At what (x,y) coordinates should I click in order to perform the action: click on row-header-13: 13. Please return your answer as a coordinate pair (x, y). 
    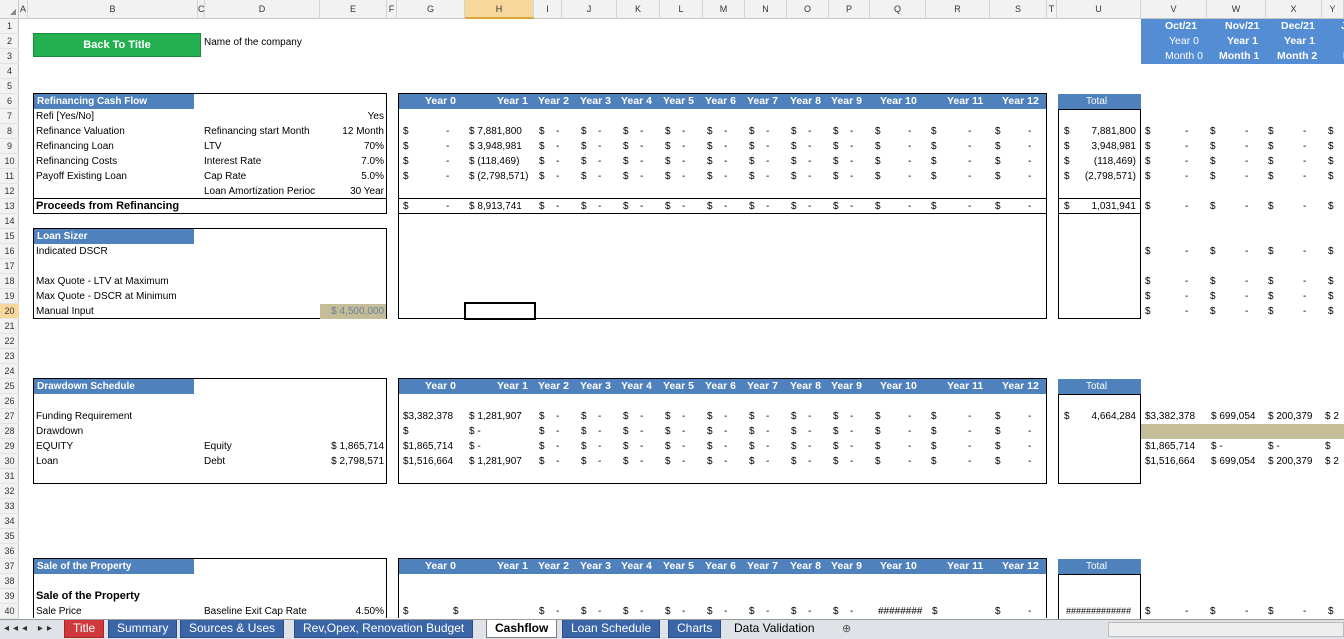
    Looking at the image, I should click on (9, 206).